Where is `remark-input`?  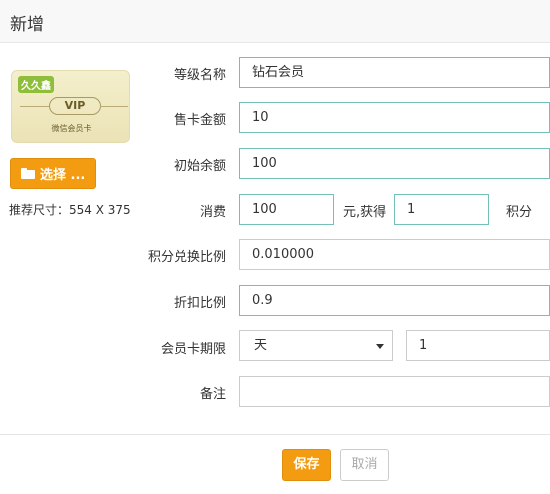 remark-input is located at coordinates (394, 391).